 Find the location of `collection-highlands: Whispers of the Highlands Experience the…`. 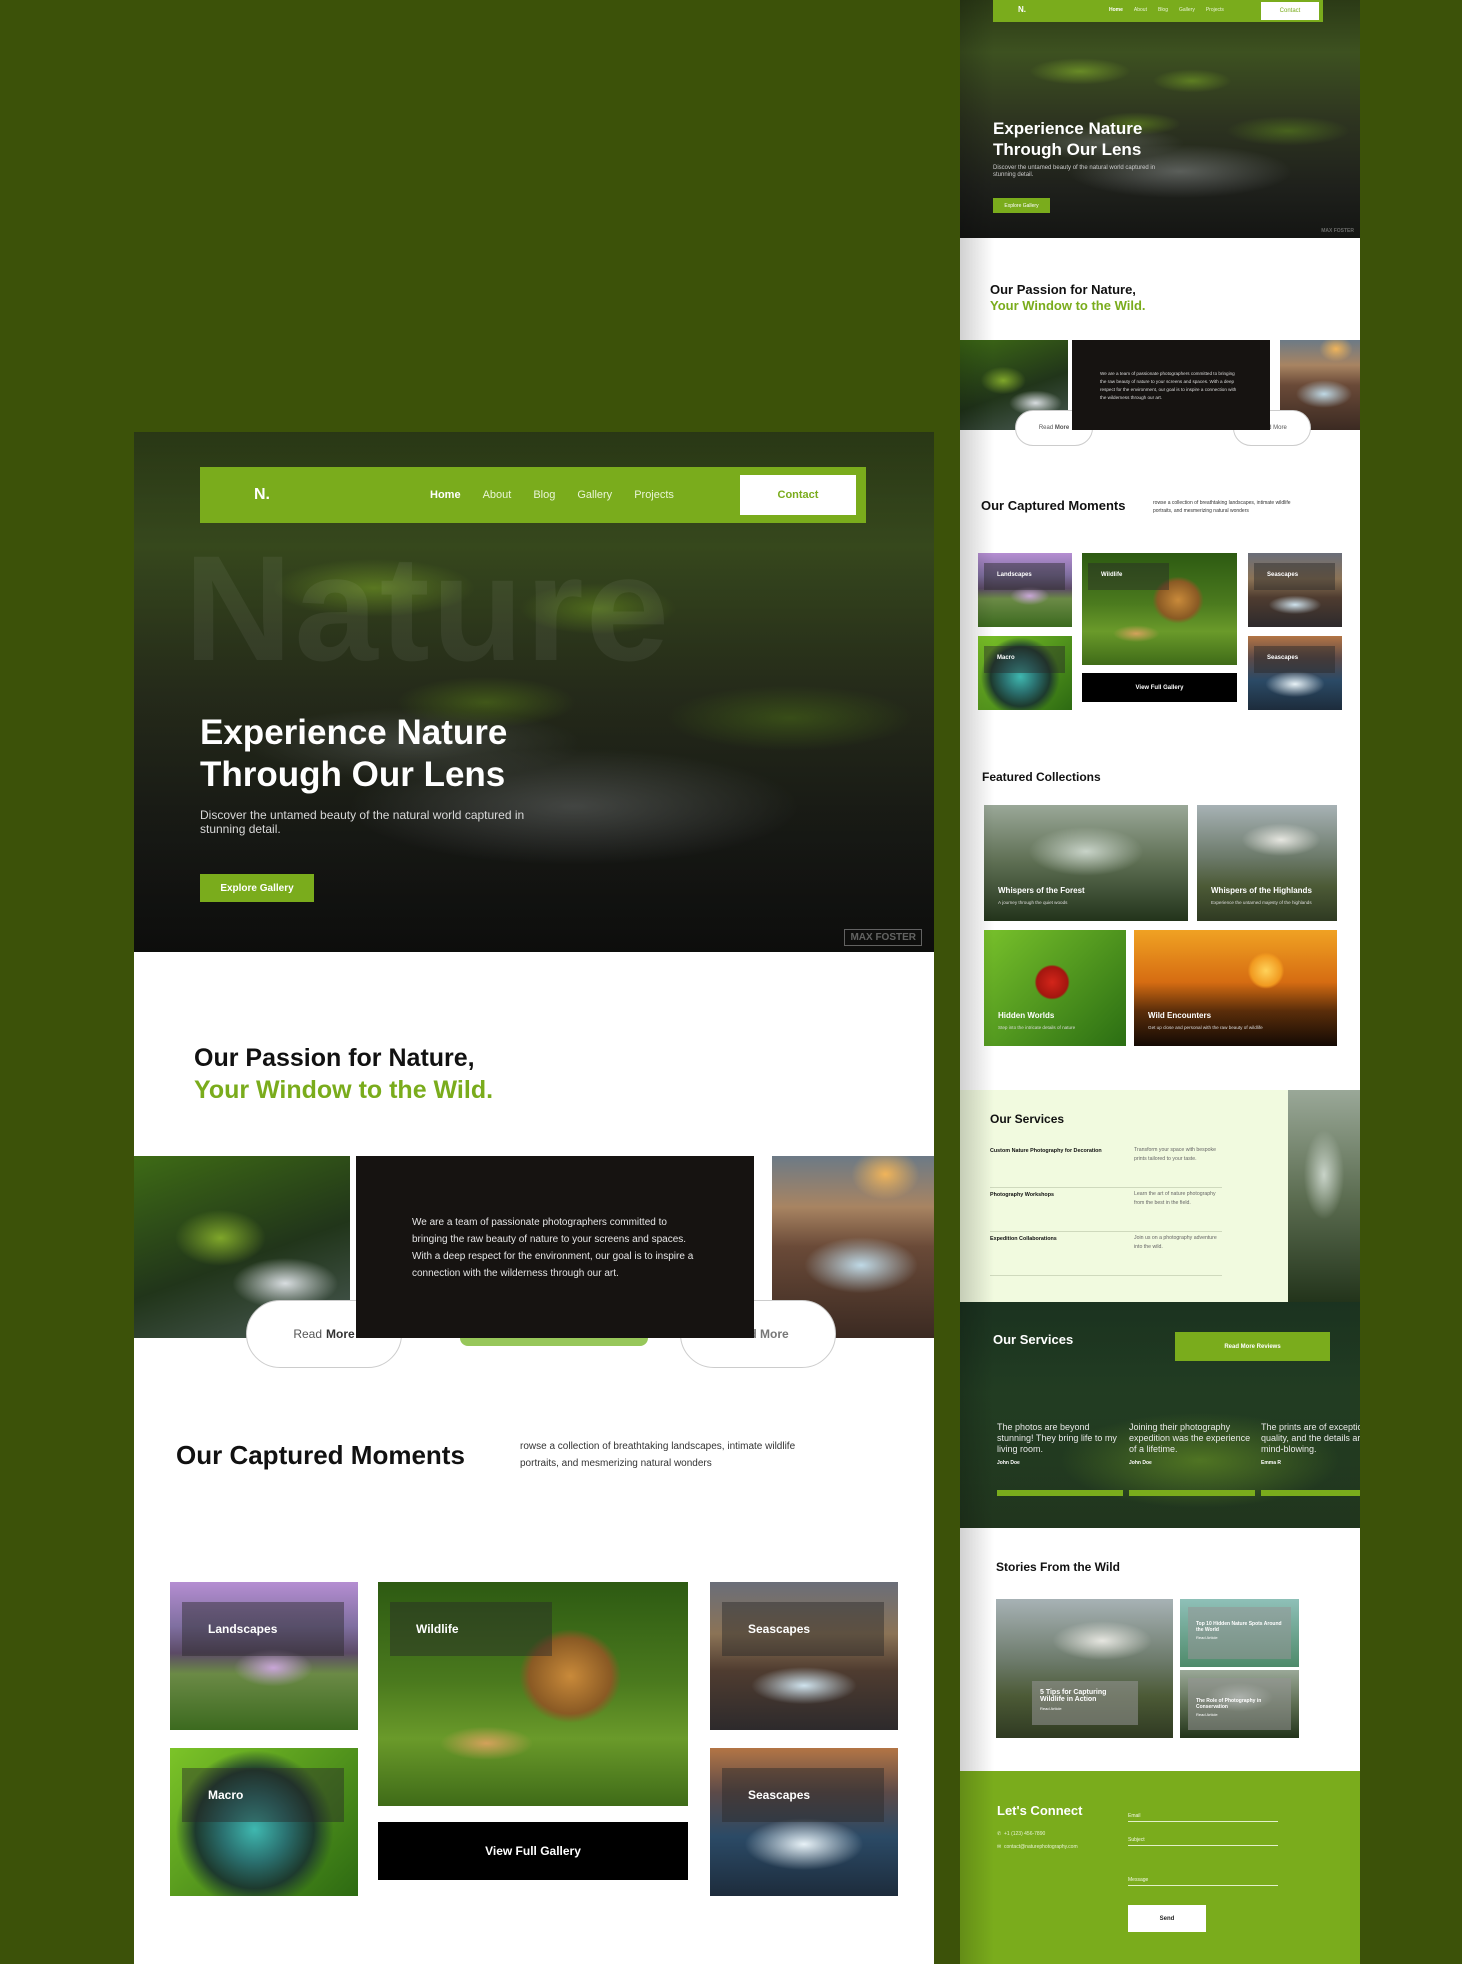

collection-highlands: Whispers of the Highlands Experience the… is located at coordinates (1267, 863).